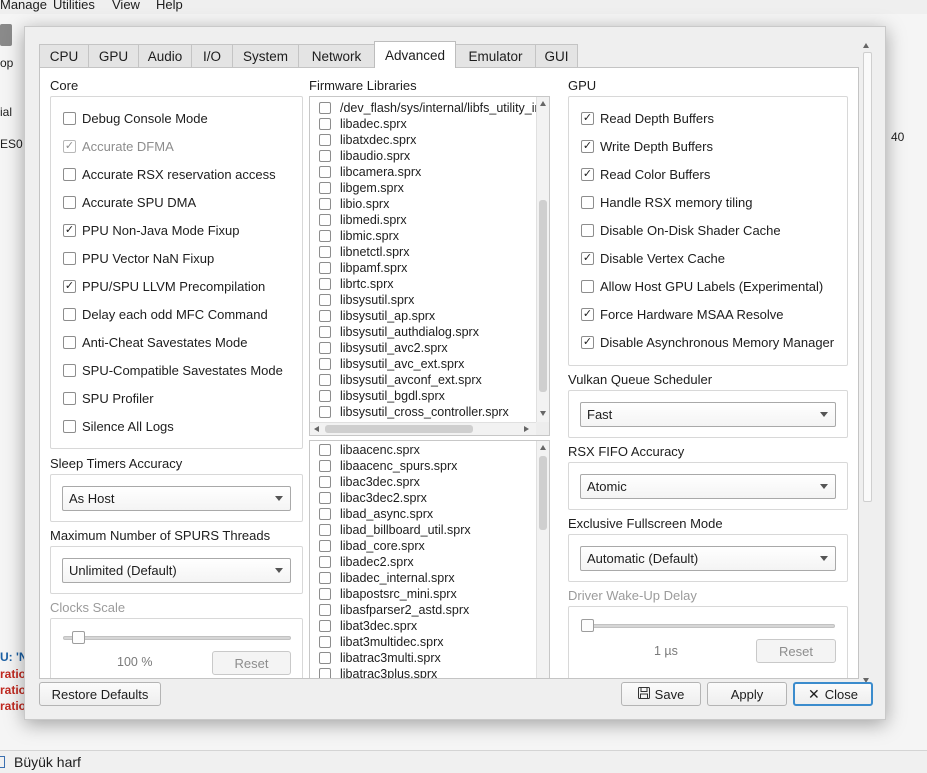 The image size is (927, 773). I want to click on firmware-list-item: libgem.sprx, so click(423, 188).